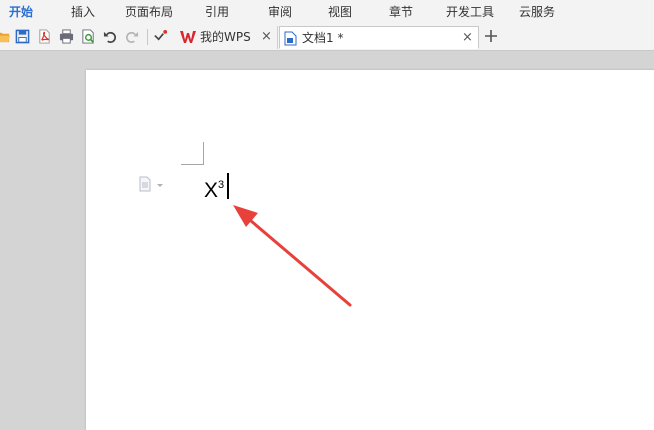 Image resolution: width=654 pixels, height=430 pixels. Describe the element at coordinates (470, 12) in the screenshot. I see `menu-developer-tools: 开发工具` at that location.